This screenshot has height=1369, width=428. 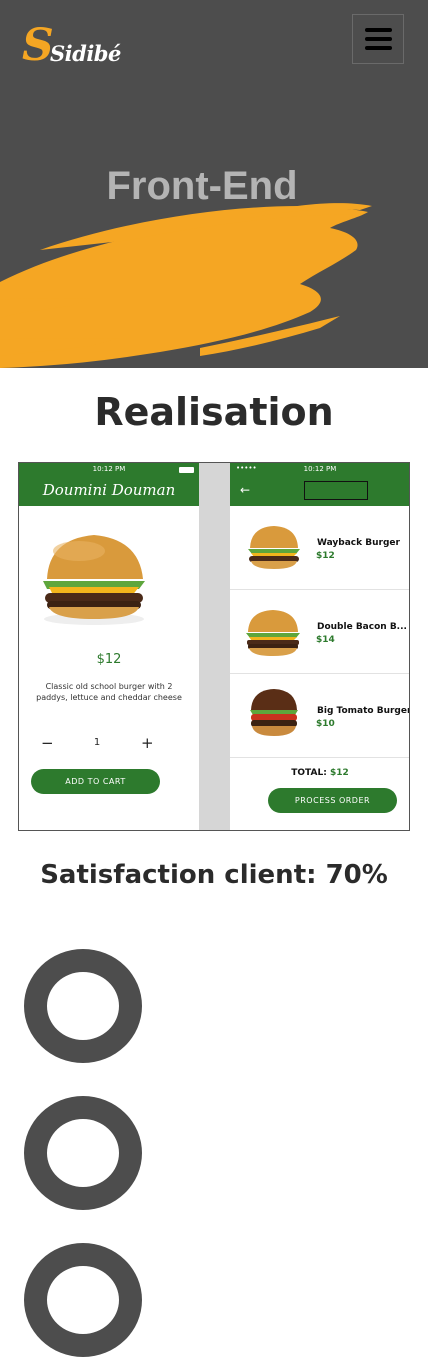 What do you see at coordinates (336, 490) in the screenshot?
I see `header-title-box` at bounding box center [336, 490].